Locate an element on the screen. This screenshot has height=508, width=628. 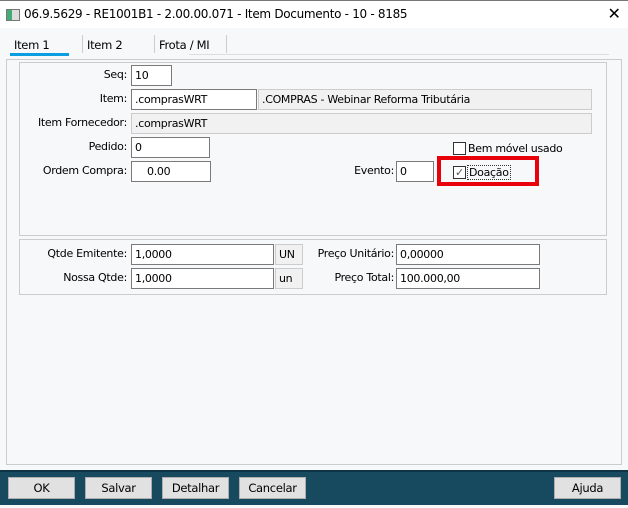
preco-unitario-label: Preço Unitário: is located at coordinates (356, 253).